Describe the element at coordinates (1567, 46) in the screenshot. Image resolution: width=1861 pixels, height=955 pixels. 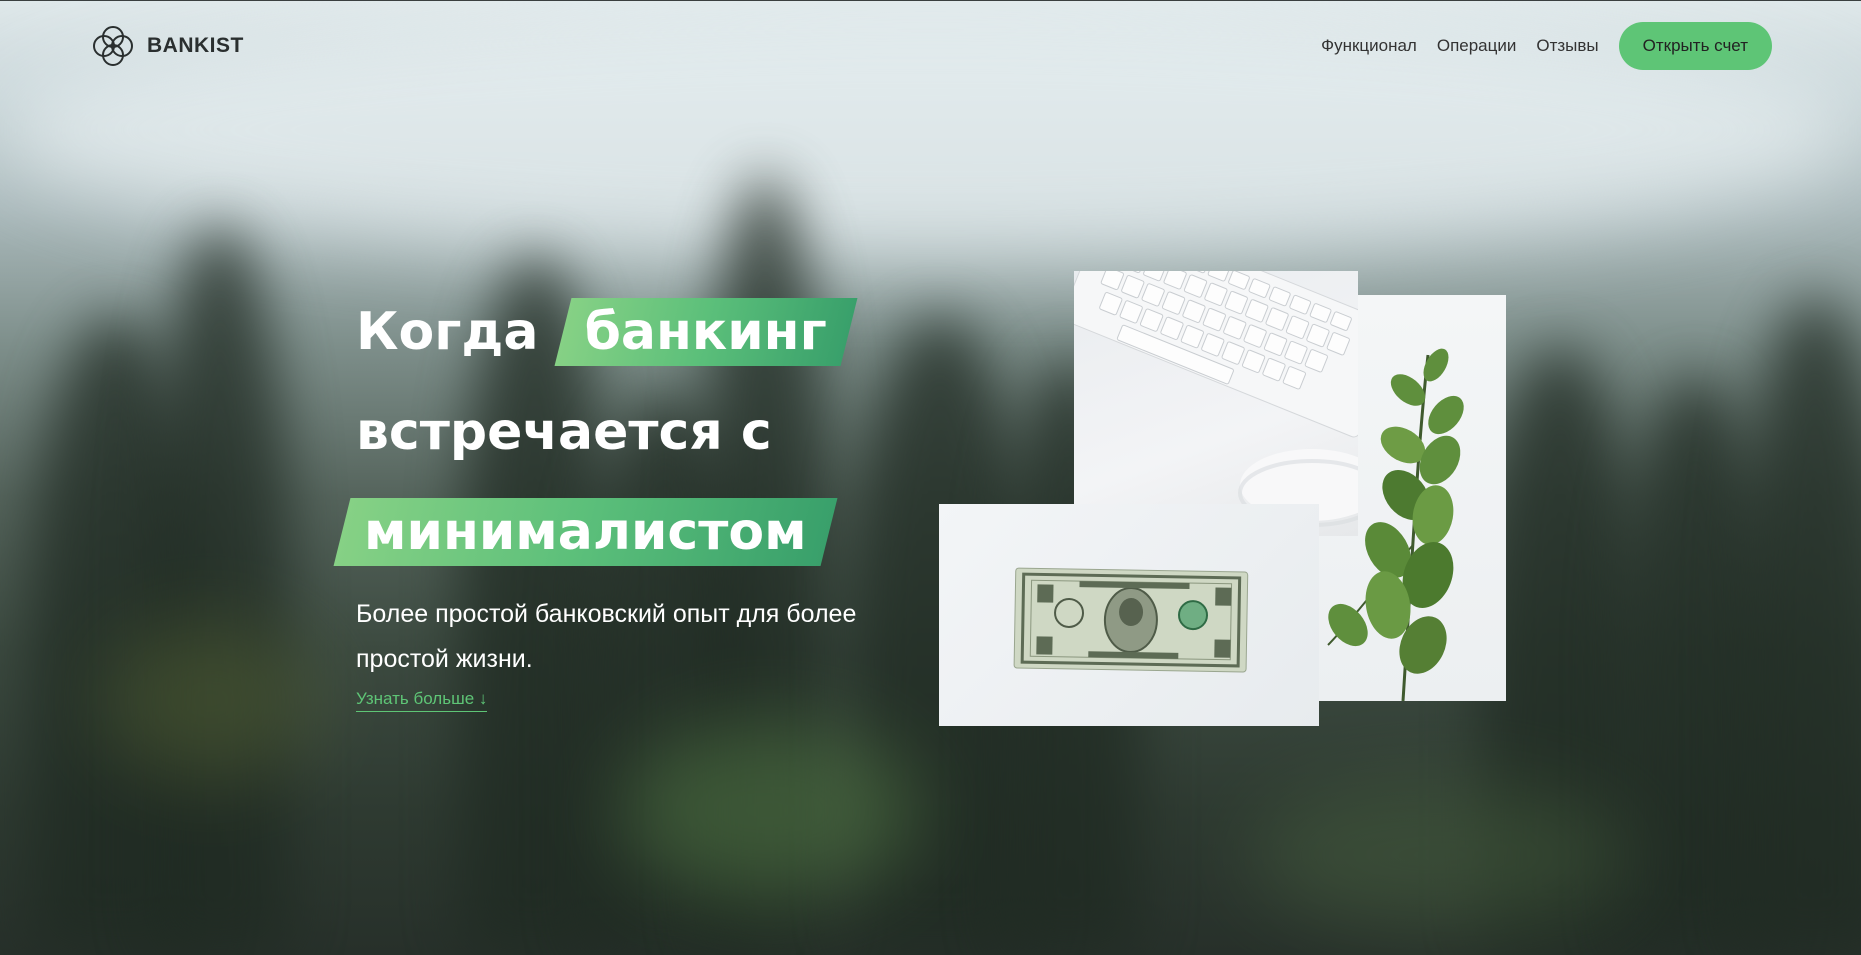
I see `nav-link-testimonials: Отзывы` at that location.